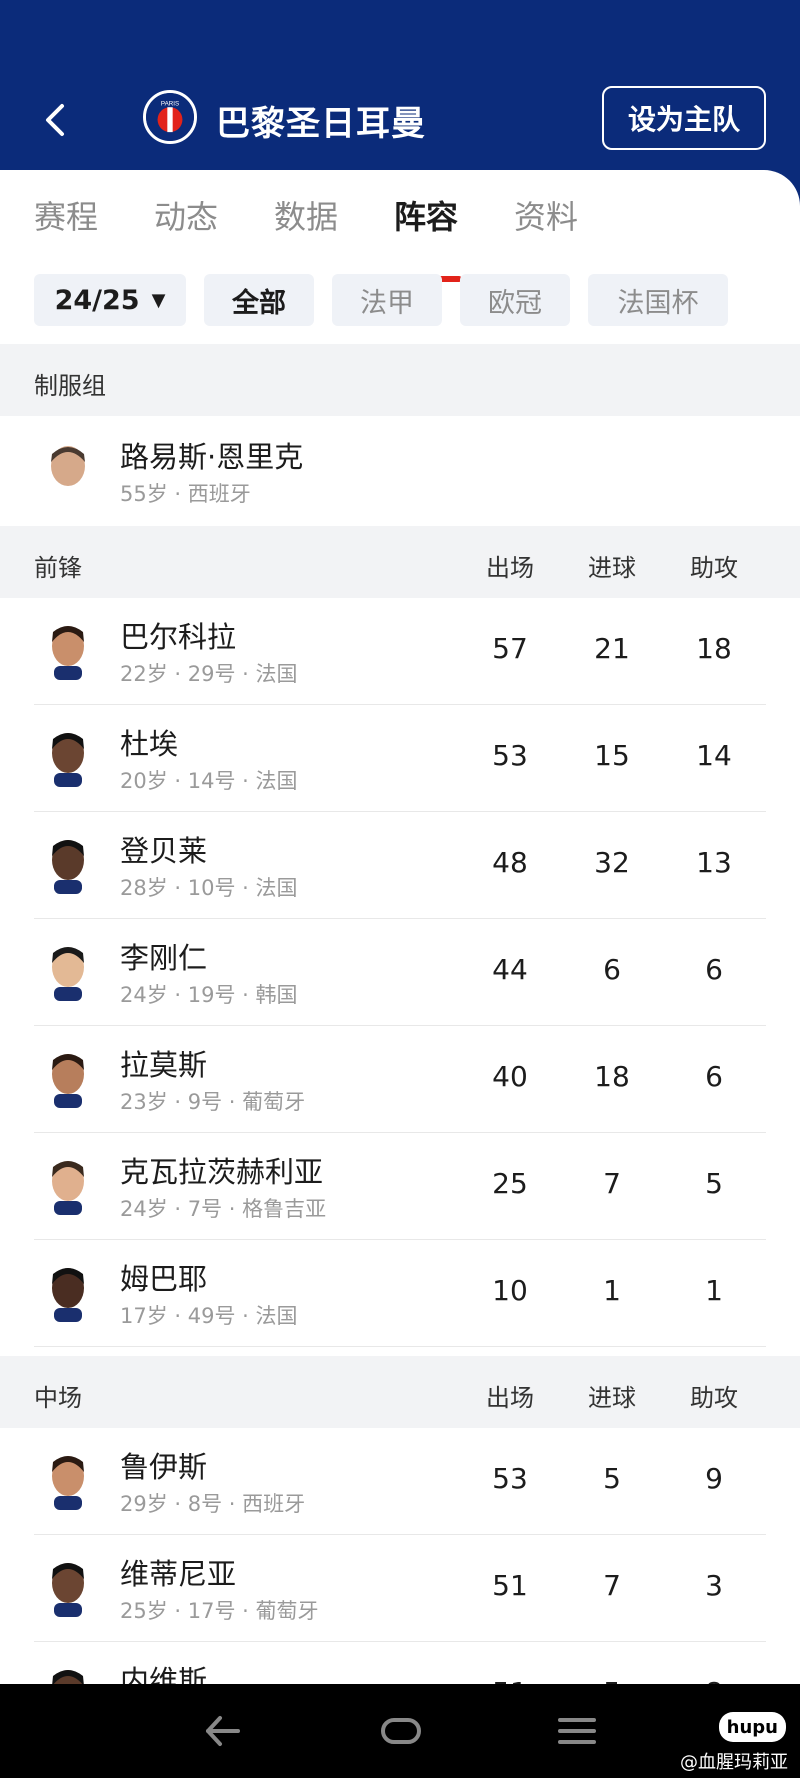 The image size is (800, 1778). Describe the element at coordinates (714, 1290) in the screenshot. I see `stat-assists: 1` at that location.